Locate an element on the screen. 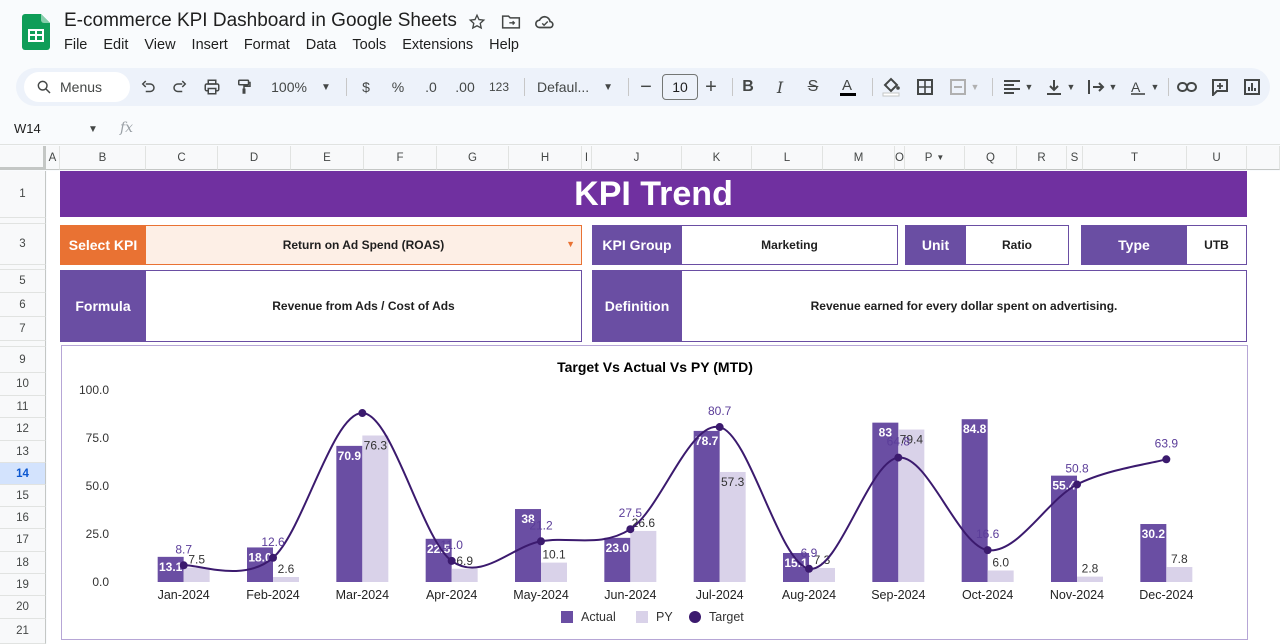 This screenshot has height=644, width=1280. legend-label-target: Target is located at coordinates (726, 617).